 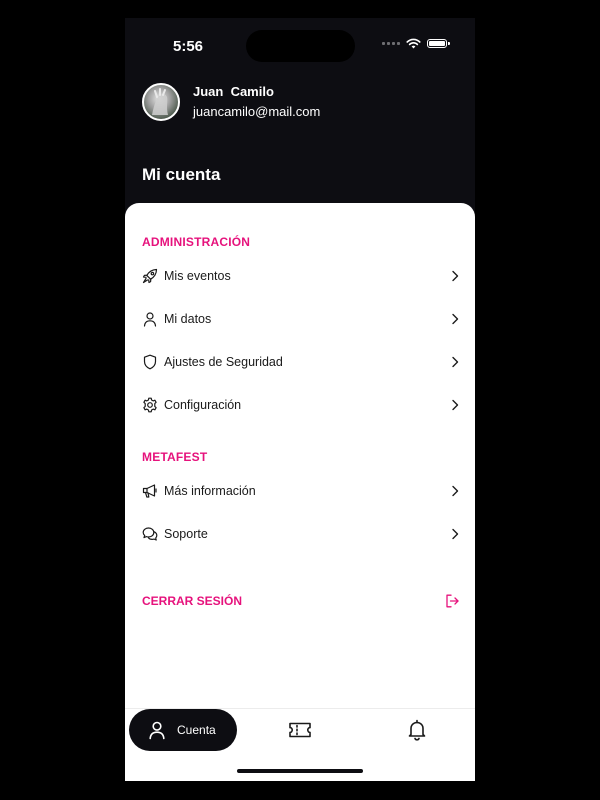 What do you see at coordinates (223, 362) in the screenshot?
I see `menu-item-label: Ajustes de Seguridad` at bounding box center [223, 362].